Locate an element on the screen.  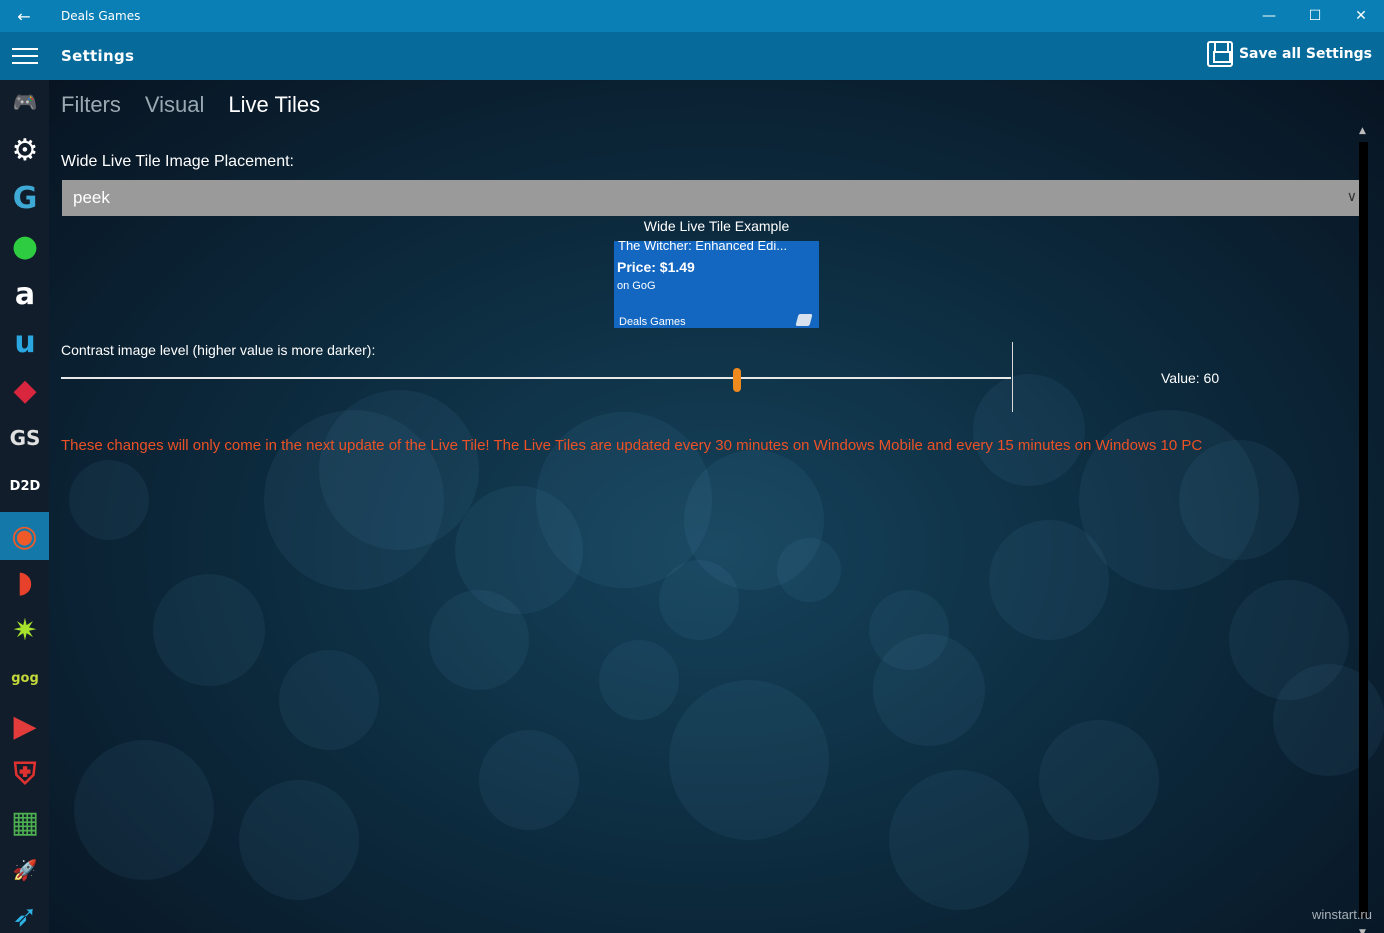
tile-store: on GoG is located at coordinates (636, 286).